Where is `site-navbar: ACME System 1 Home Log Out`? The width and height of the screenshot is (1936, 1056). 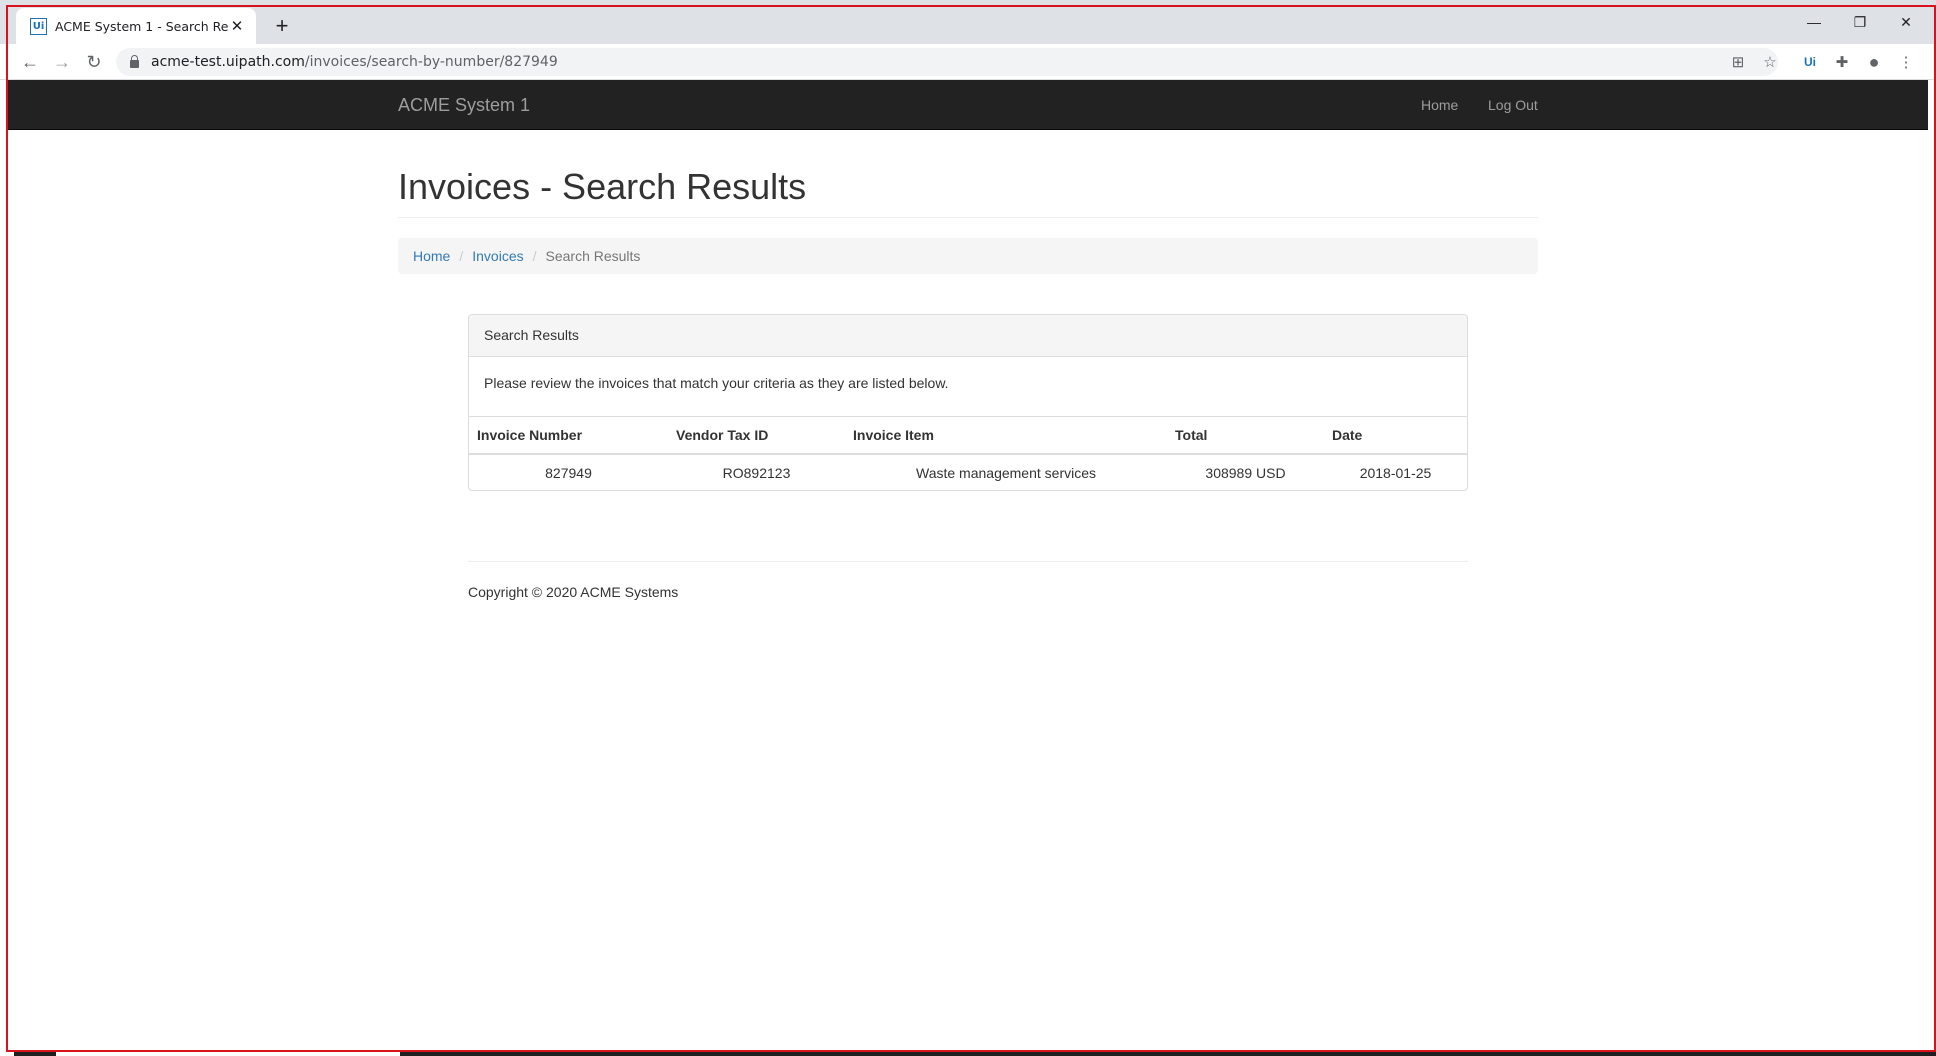
site-navbar: ACME System 1 Home Log Out is located at coordinates (968, 105).